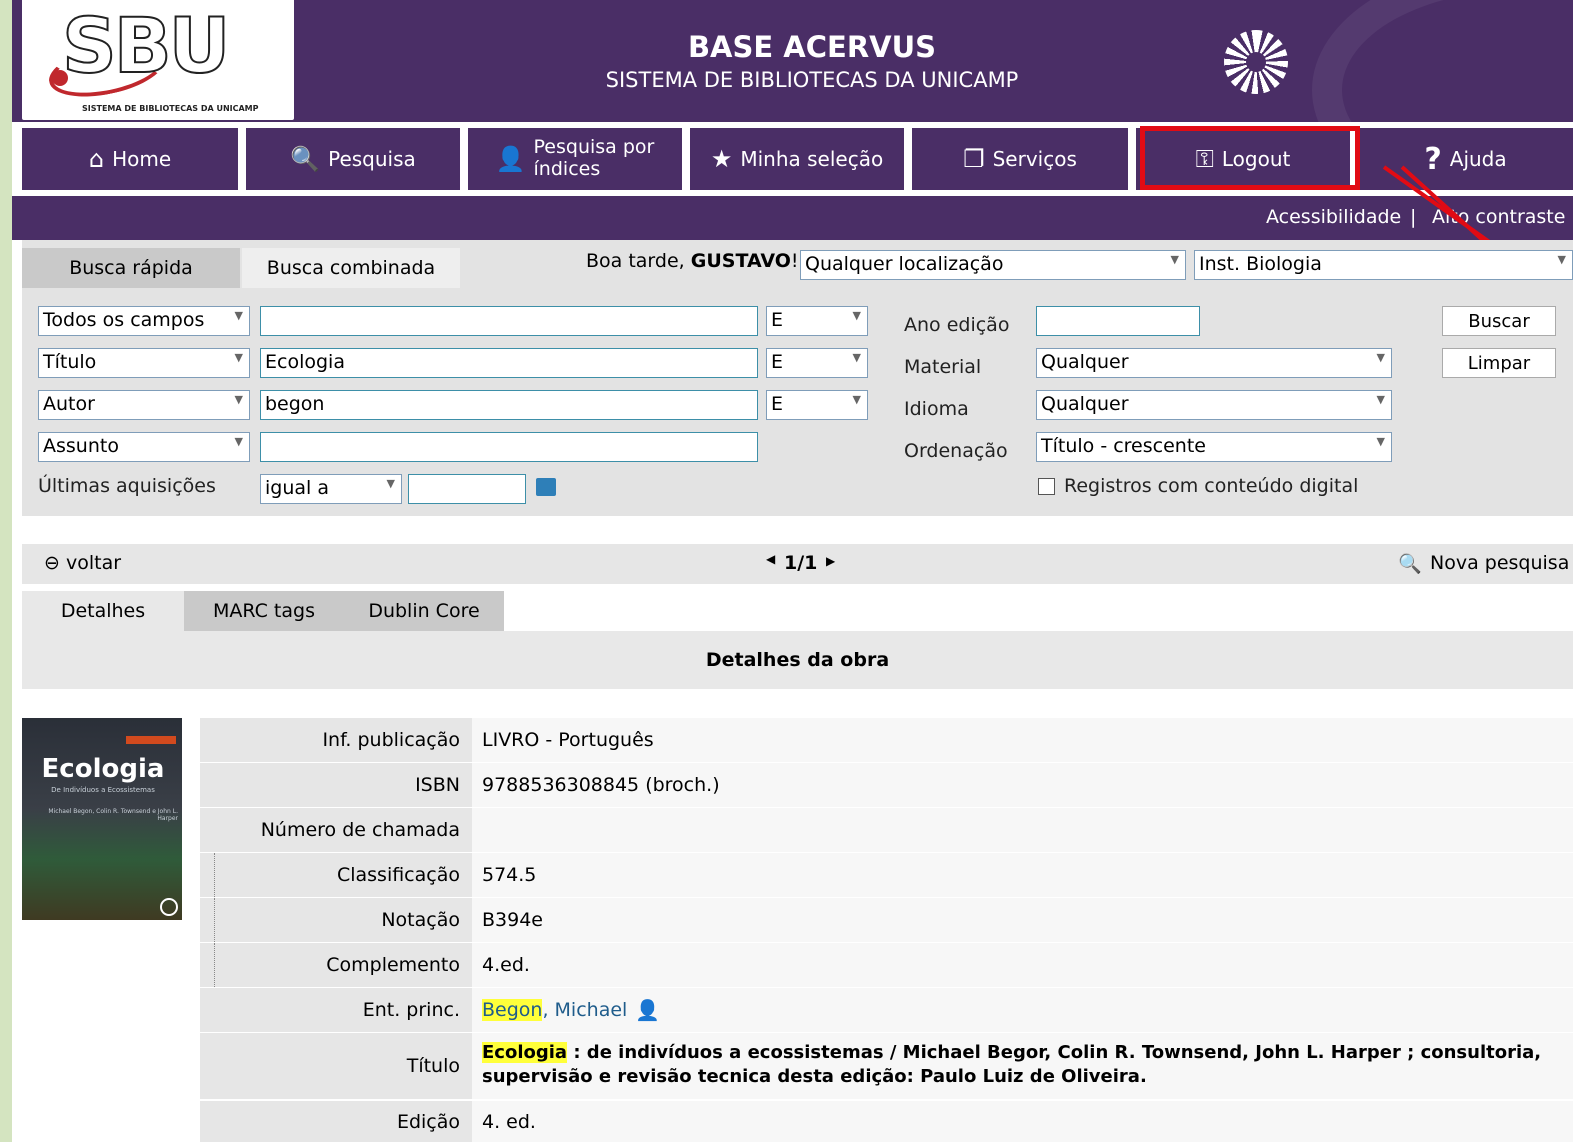  Describe the element at coordinates (886, 875) in the screenshot. I see `record-row: Classificação 574.5` at that location.